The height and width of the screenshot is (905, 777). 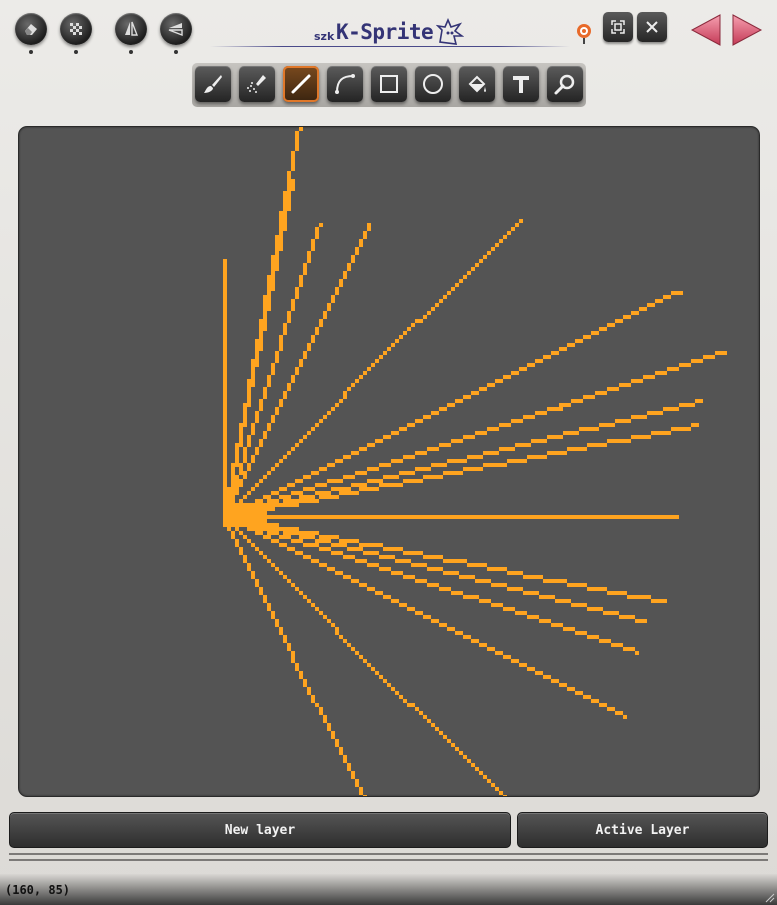 I want to click on arrow-left-icon, so click(x=705, y=30).